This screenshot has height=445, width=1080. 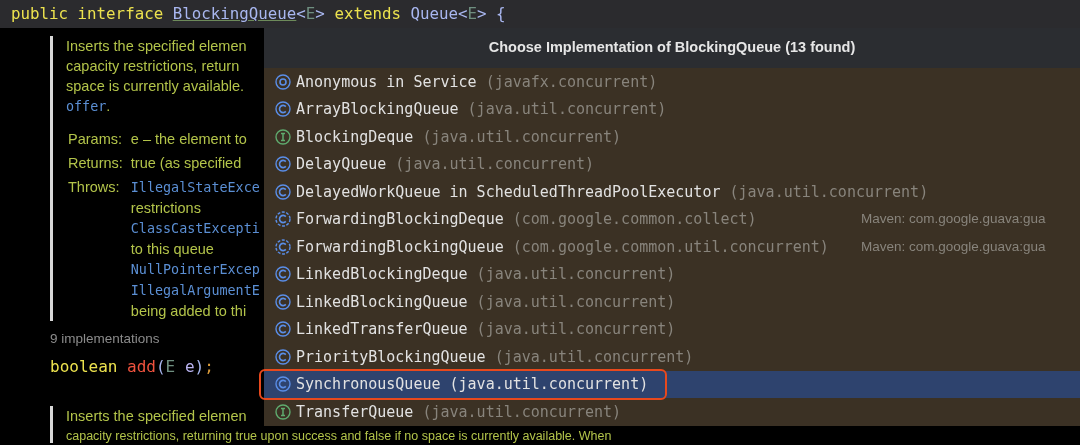 I want to click on anonymous-class-icon, so click(x=283, y=81).